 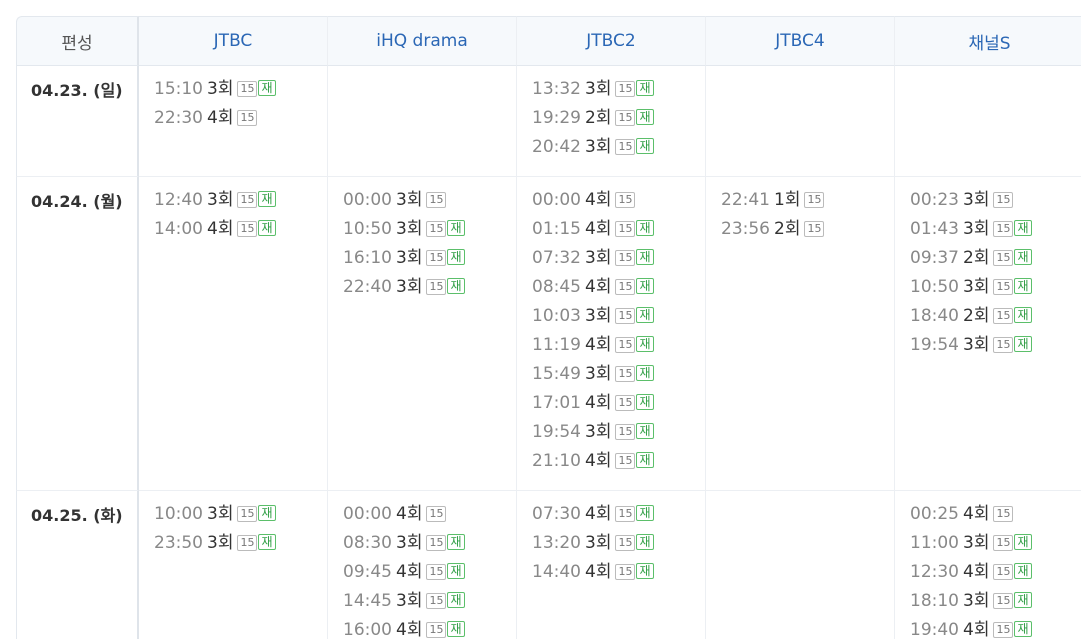 What do you see at coordinates (618, 463) in the screenshot?
I see `broadcast-slot: 21:10 4회 15 재` at bounding box center [618, 463].